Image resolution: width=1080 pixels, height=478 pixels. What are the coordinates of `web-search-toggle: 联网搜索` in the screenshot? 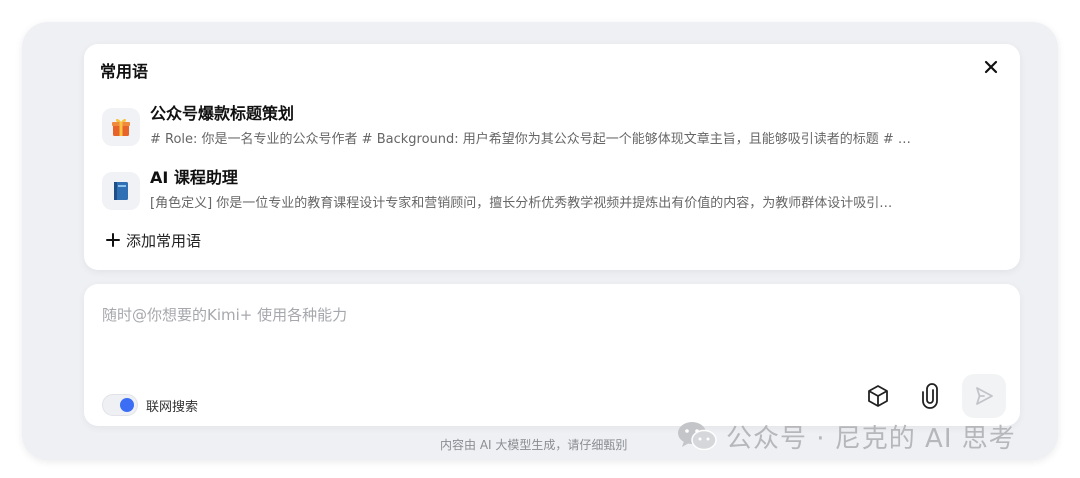 It's located at (150, 405).